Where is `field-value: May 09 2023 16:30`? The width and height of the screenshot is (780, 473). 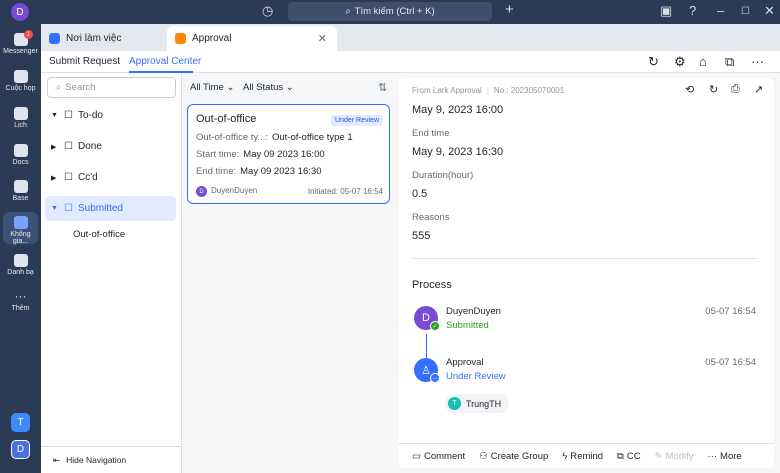 field-value: May 09 2023 16:30 is located at coordinates (281, 171).